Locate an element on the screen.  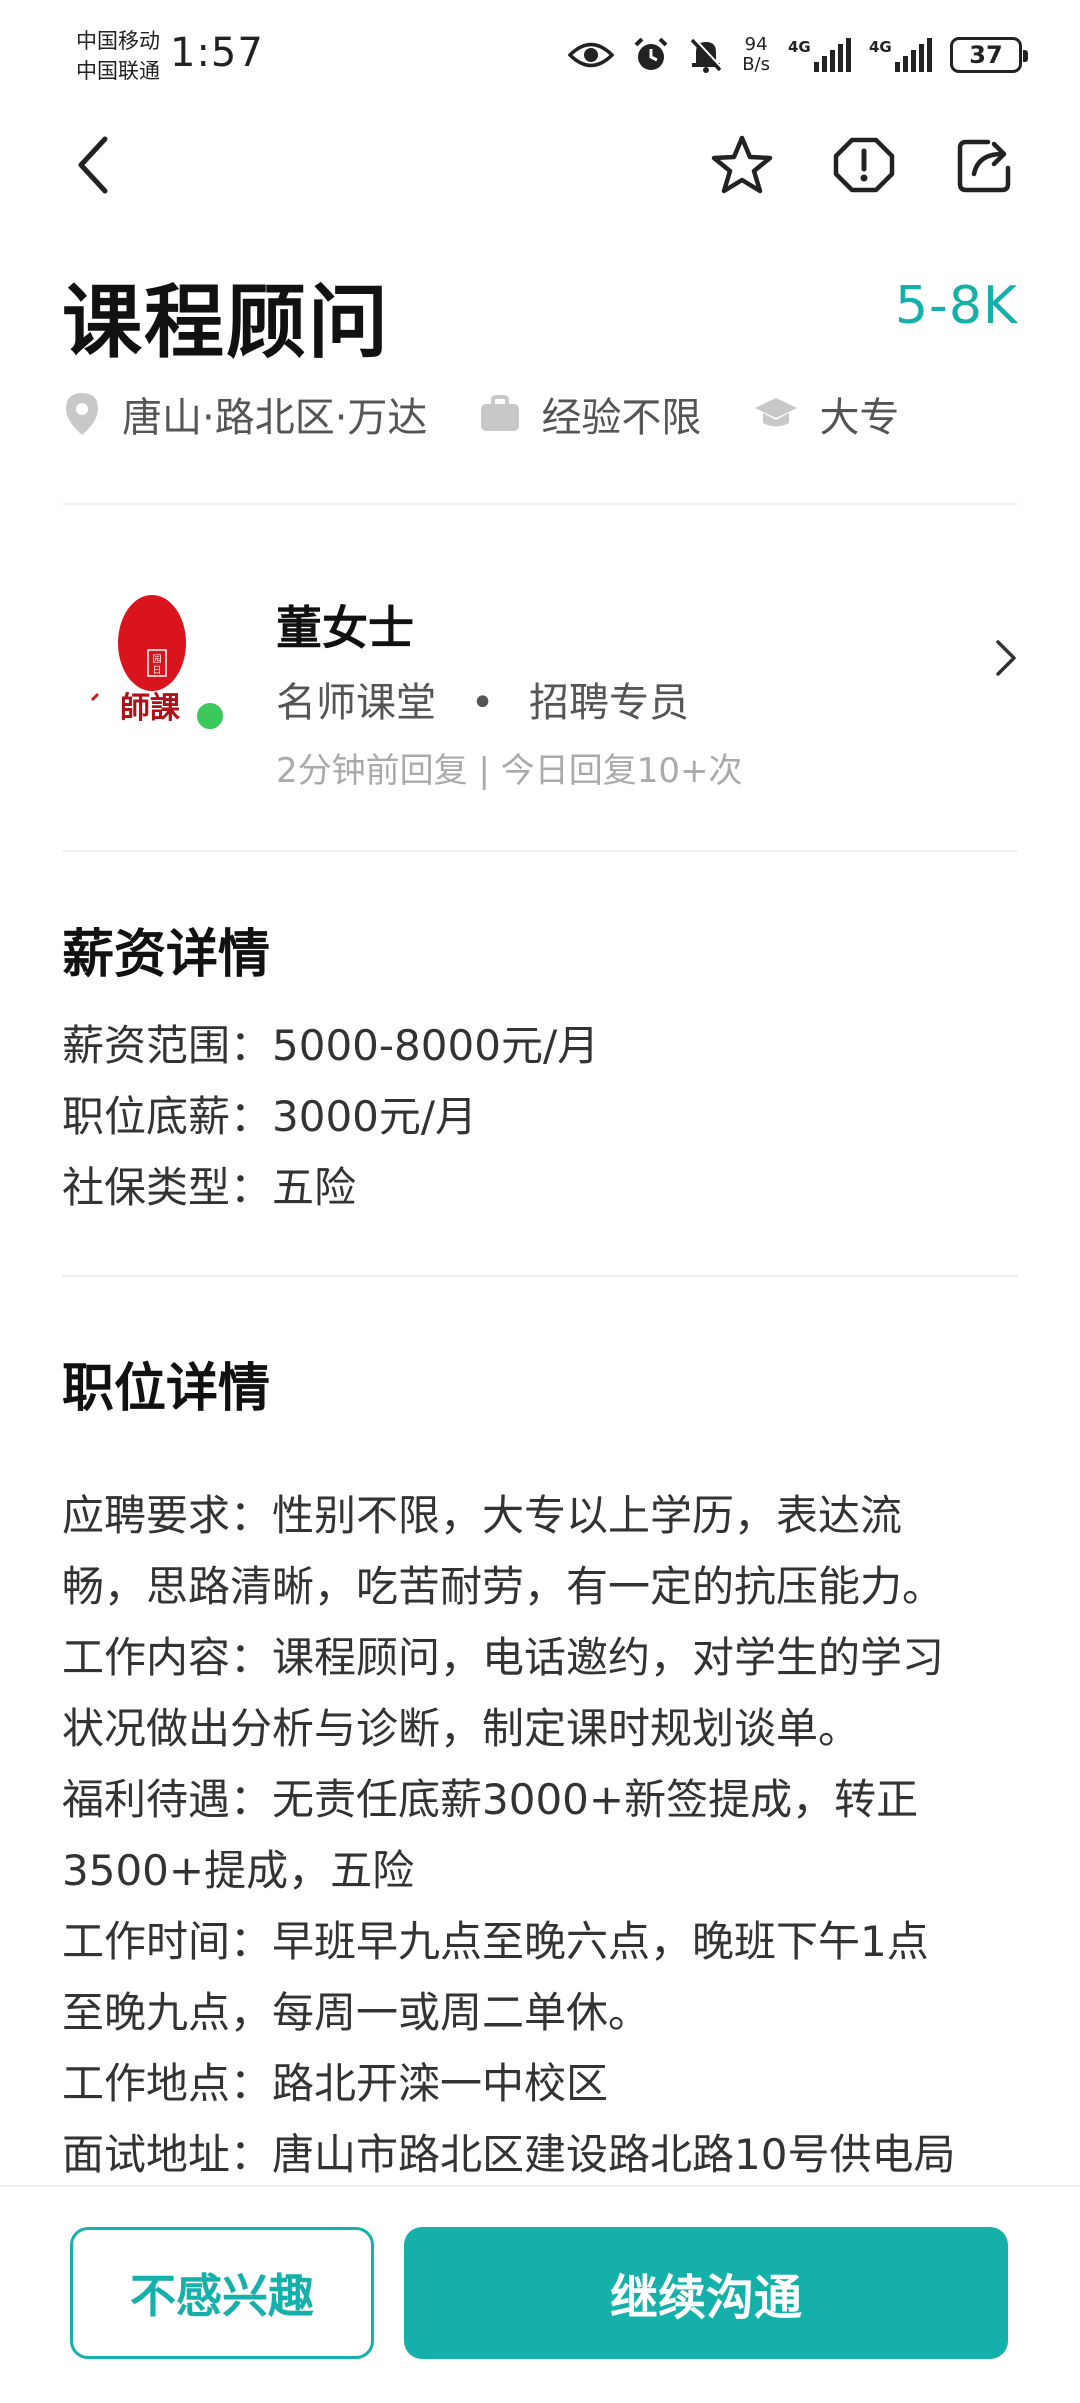
online-status-dot is located at coordinates (210, 716).